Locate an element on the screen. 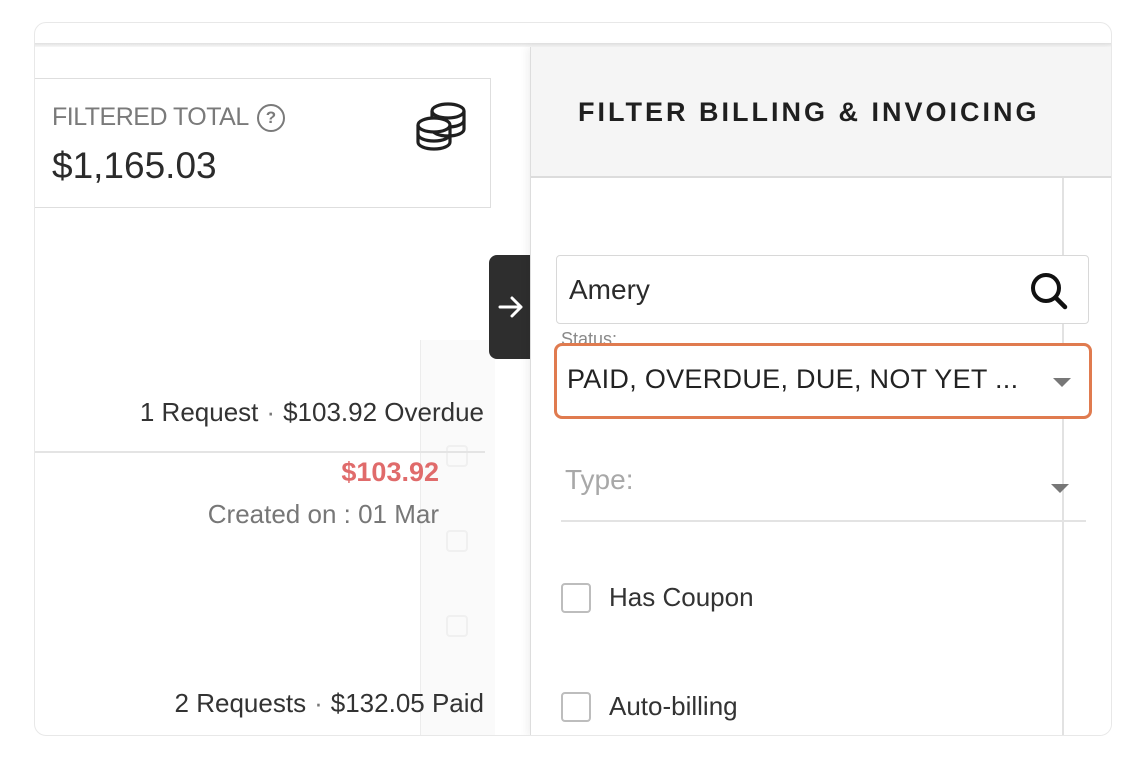 The height and width of the screenshot is (760, 1126). collapse-filter-button is located at coordinates (511, 307).